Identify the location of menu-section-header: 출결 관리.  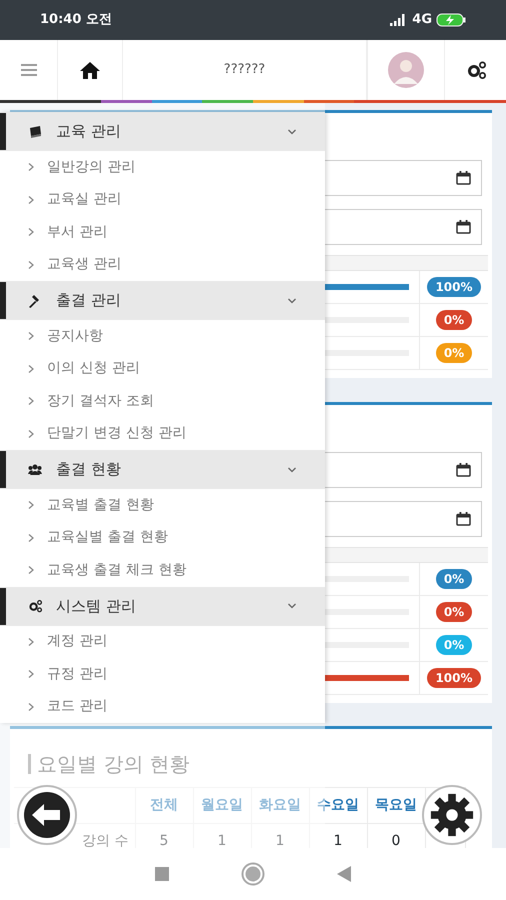
(162, 300).